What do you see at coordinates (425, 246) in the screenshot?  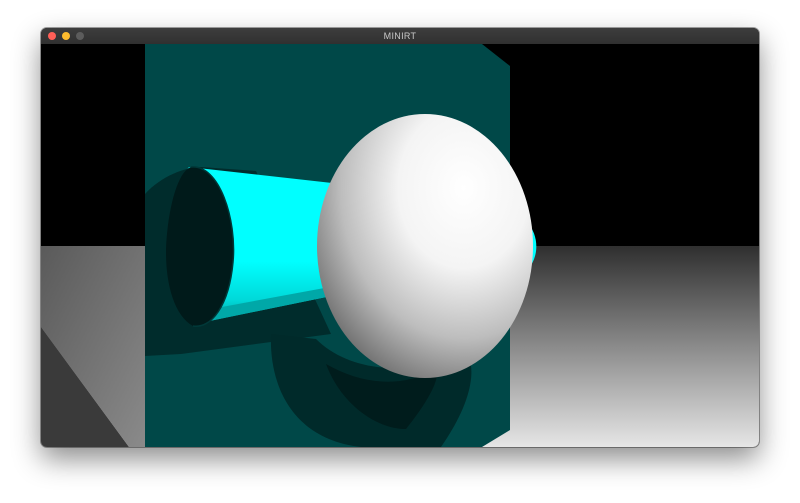 I see `sphere` at bounding box center [425, 246].